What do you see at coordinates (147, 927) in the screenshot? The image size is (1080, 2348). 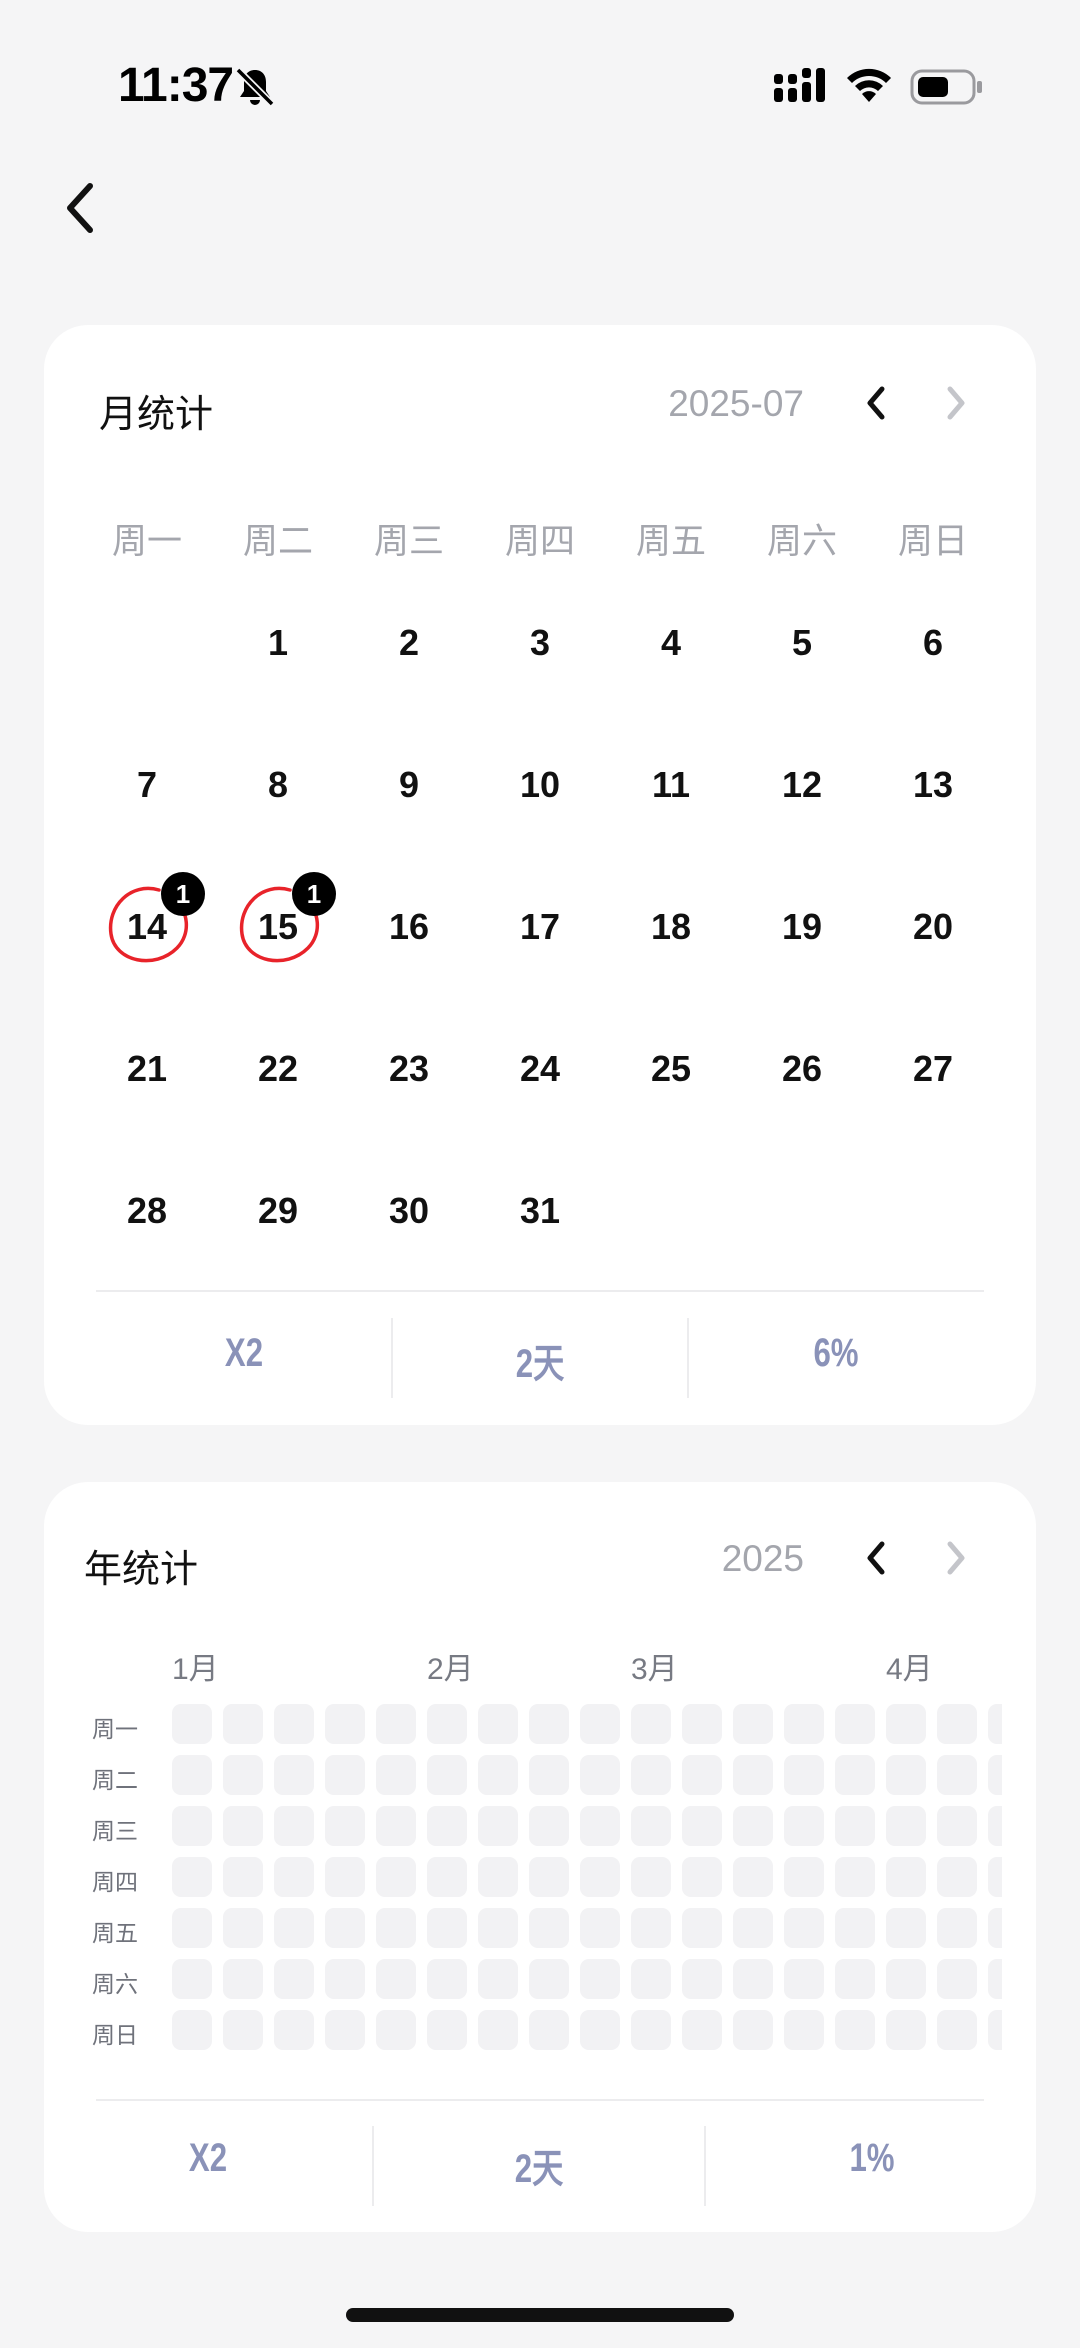 I see `calendar-day-14: 14 1` at bounding box center [147, 927].